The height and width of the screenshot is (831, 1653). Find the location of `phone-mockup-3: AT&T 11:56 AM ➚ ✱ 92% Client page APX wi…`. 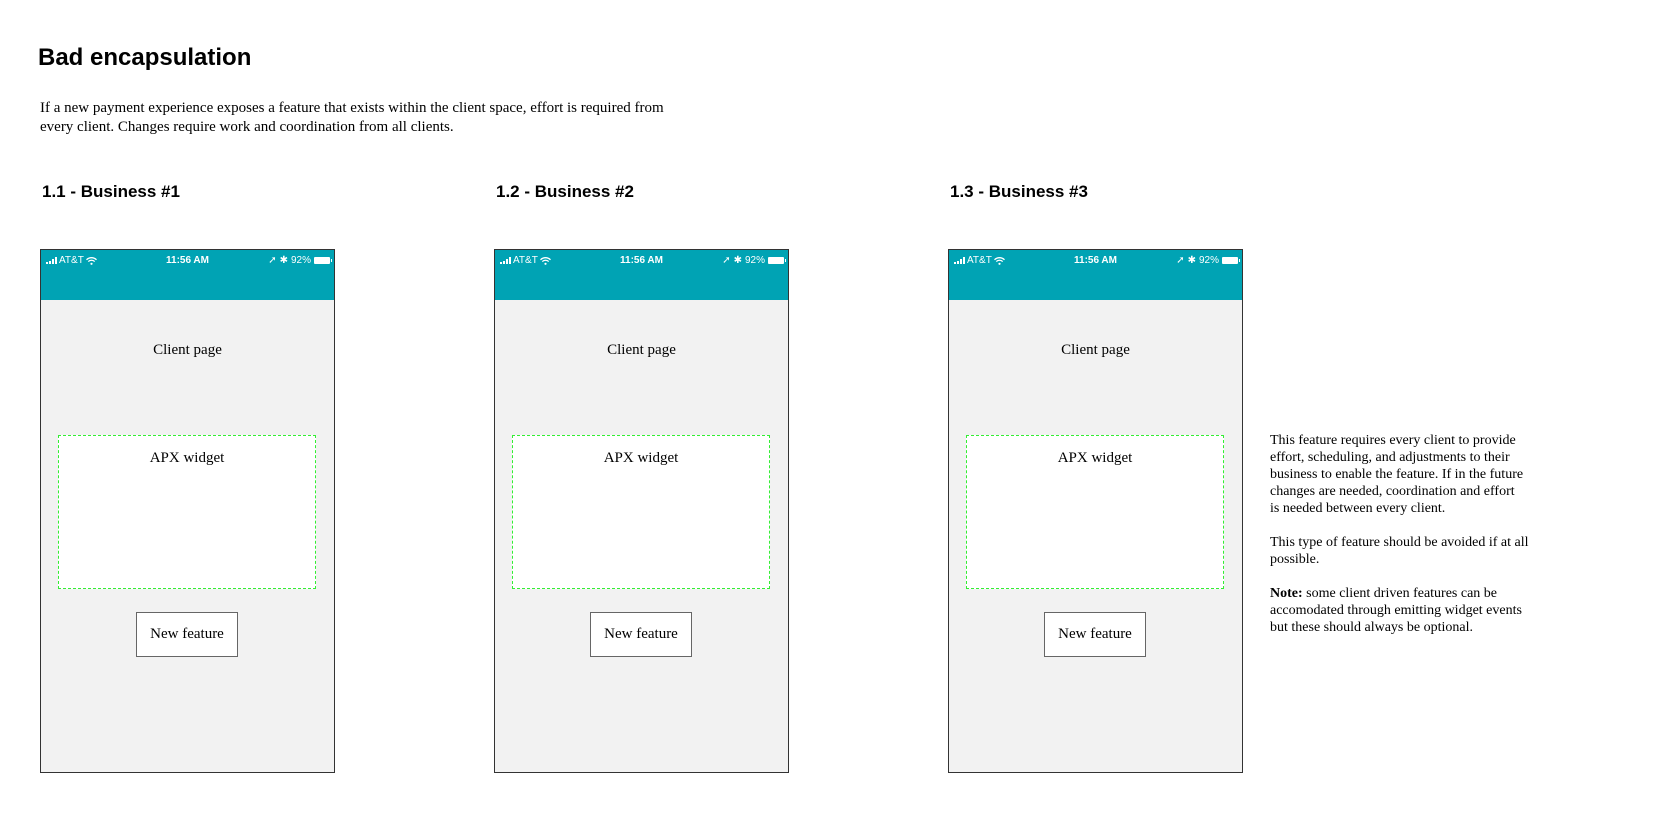

phone-mockup-3: AT&T 11:56 AM ➚ ✱ 92% Client page APX wi… is located at coordinates (1095, 511).